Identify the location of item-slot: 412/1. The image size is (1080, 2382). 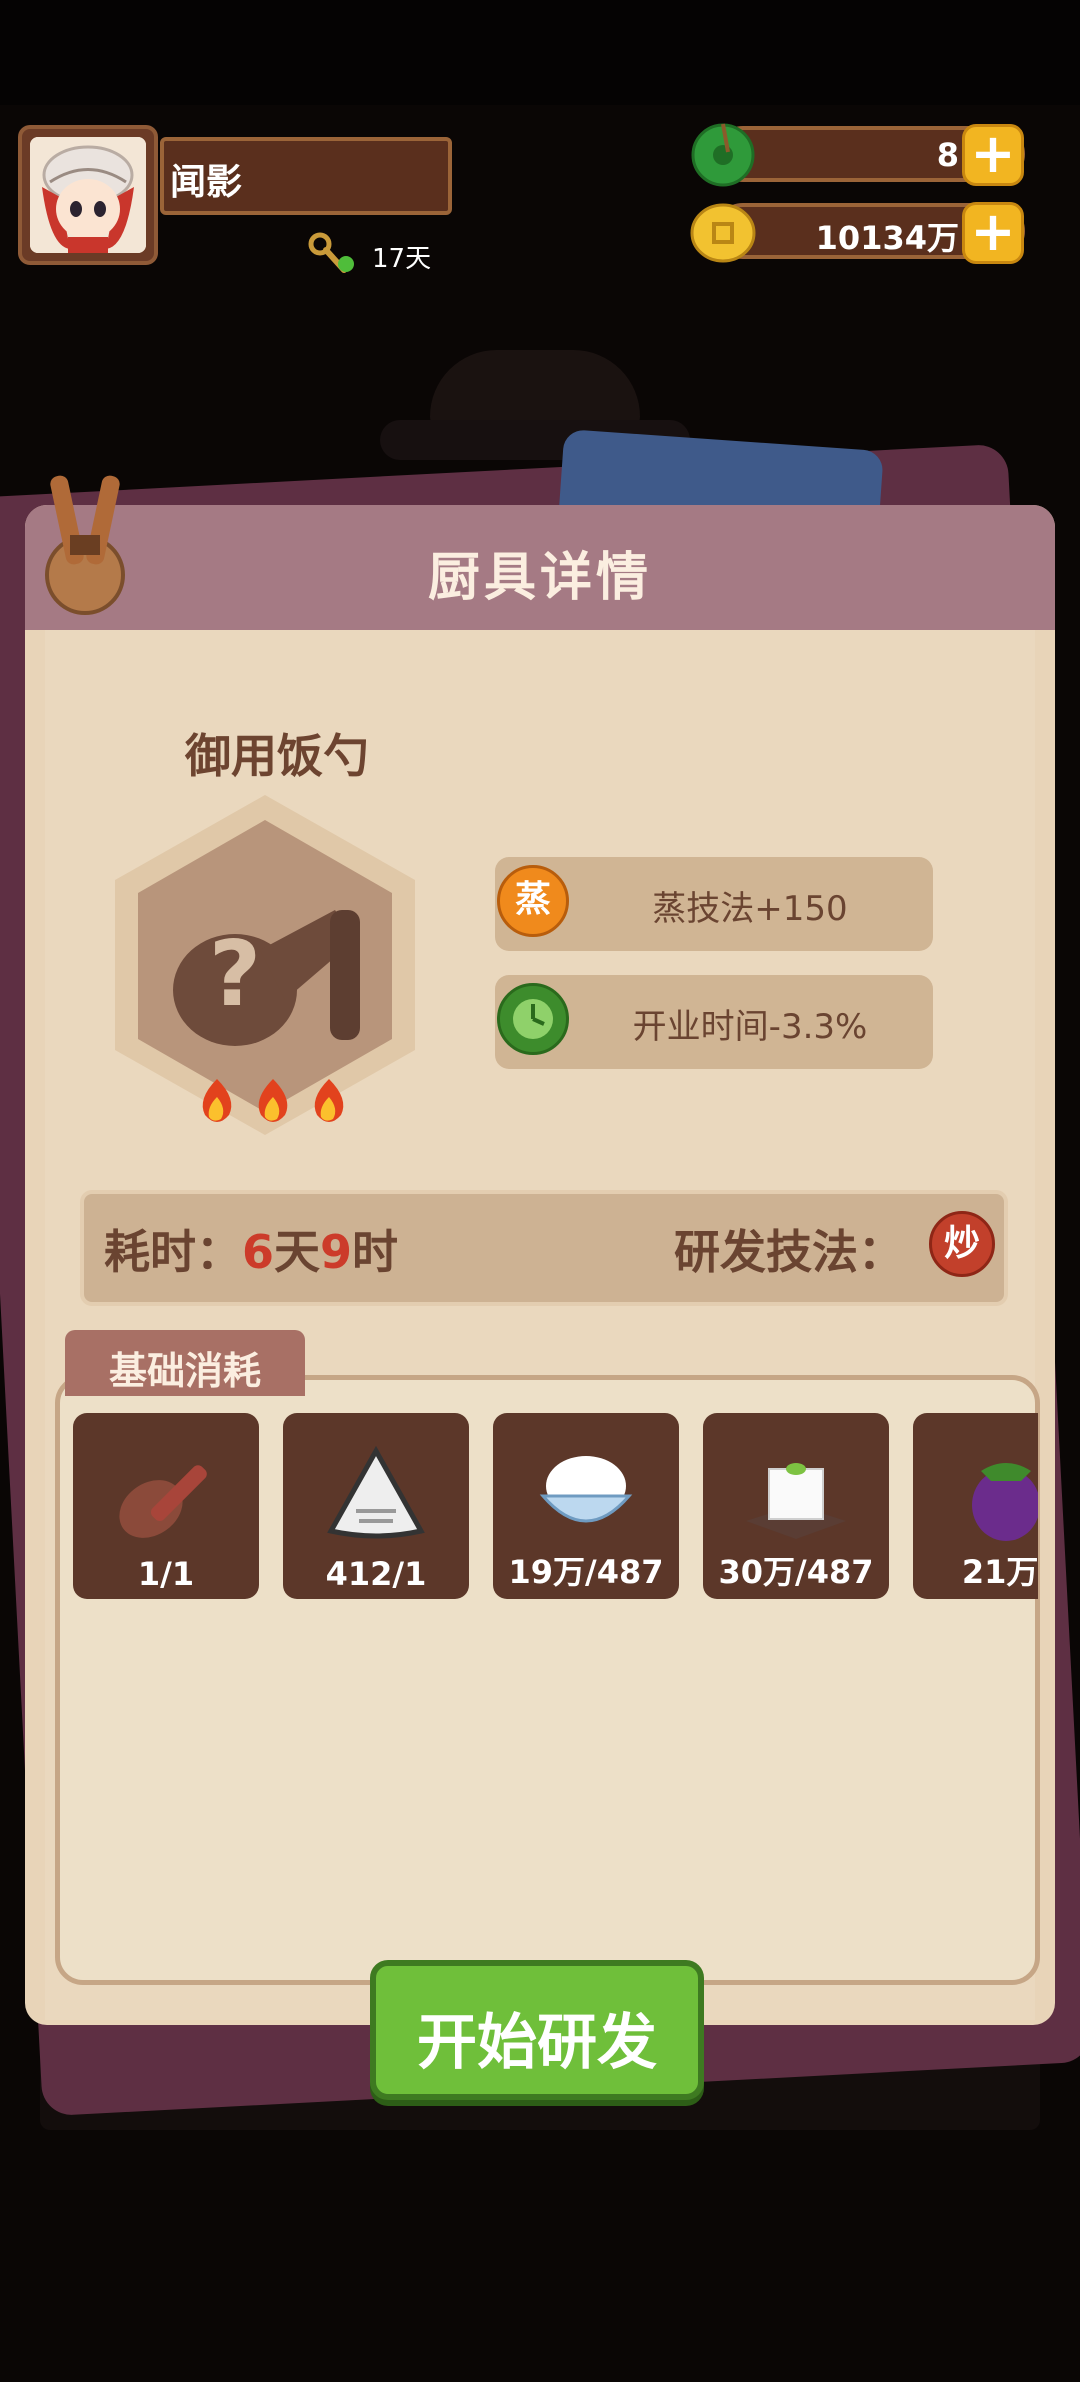
(376, 1506).